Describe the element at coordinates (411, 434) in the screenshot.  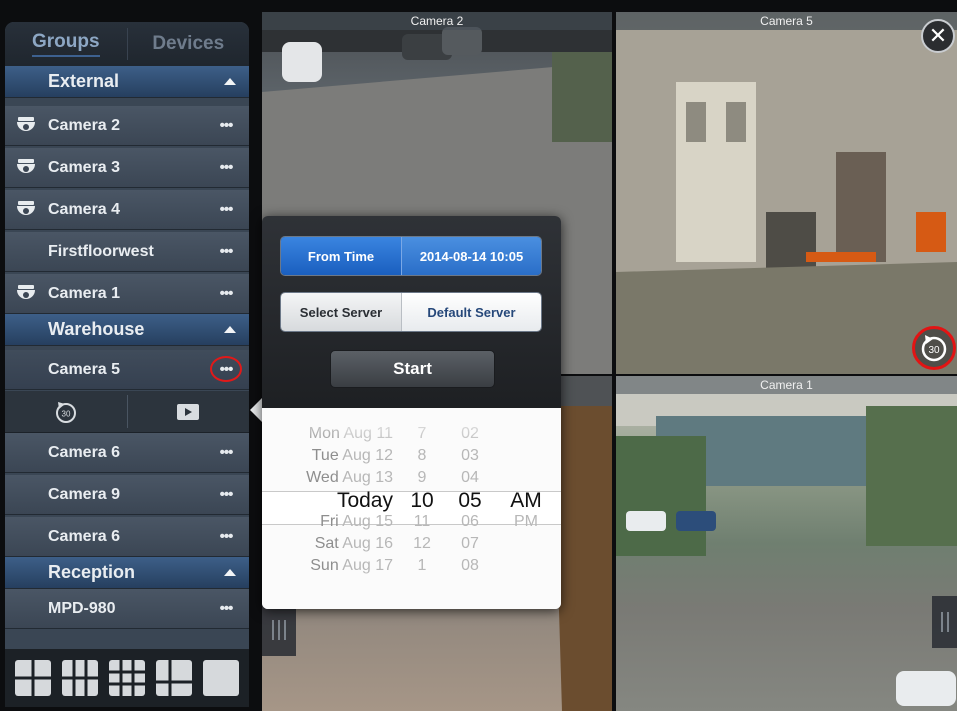
I see `picker-row: Mon Aug 11 7 02` at that location.